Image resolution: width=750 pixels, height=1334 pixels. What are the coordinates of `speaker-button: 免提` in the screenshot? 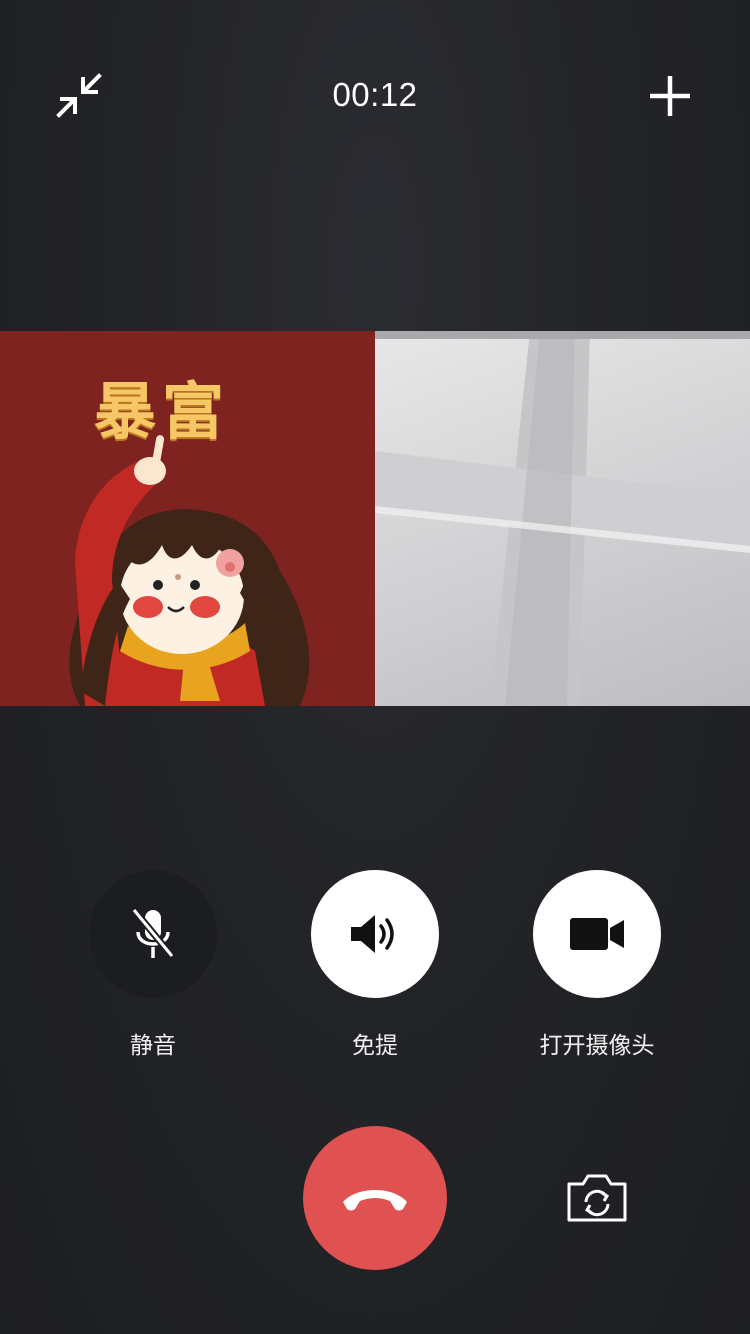 It's located at (375, 965).